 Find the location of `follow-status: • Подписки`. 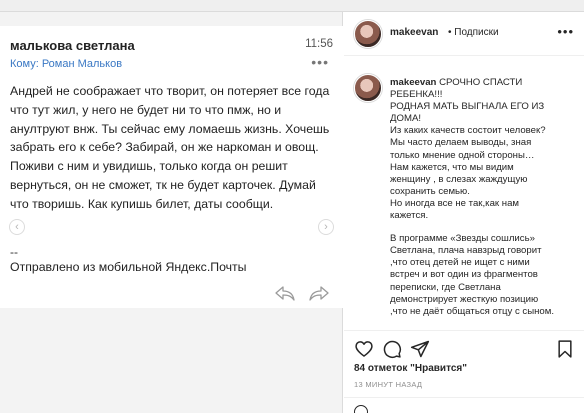

follow-status: • Подписки is located at coordinates (473, 32).